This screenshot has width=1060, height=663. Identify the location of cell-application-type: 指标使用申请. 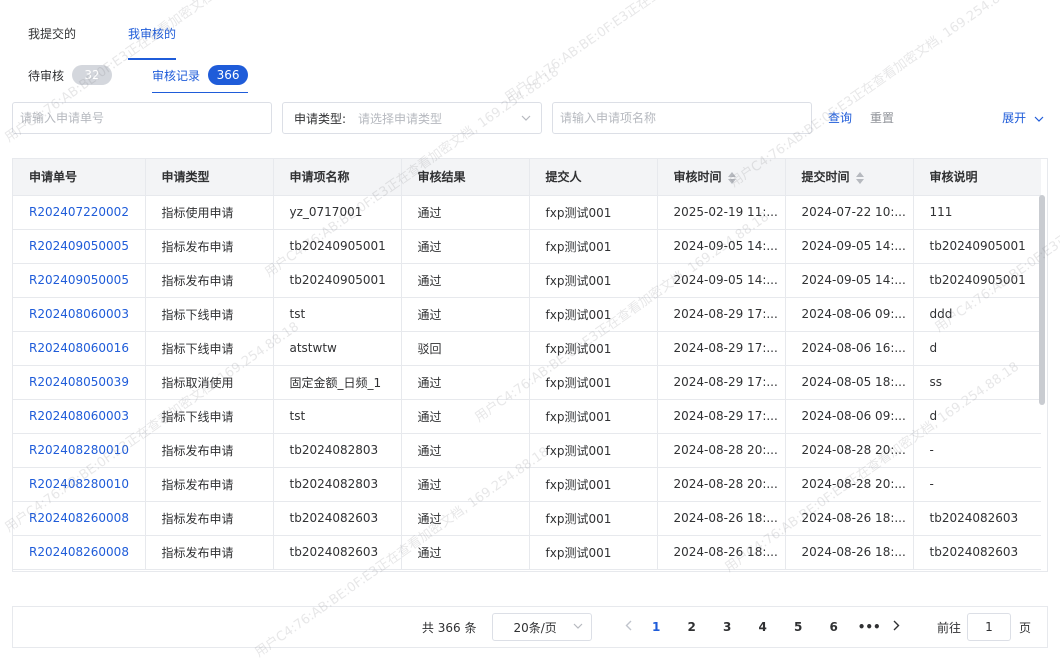
(209, 212).